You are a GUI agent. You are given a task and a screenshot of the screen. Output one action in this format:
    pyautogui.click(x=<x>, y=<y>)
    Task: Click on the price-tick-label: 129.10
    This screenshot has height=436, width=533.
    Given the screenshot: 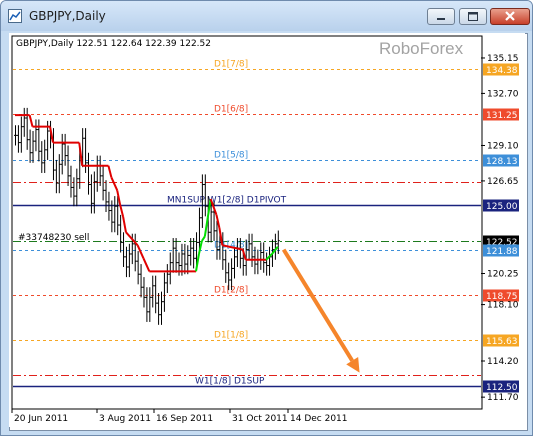 What is the action you would take?
    pyautogui.click(x=503, y=146)
    